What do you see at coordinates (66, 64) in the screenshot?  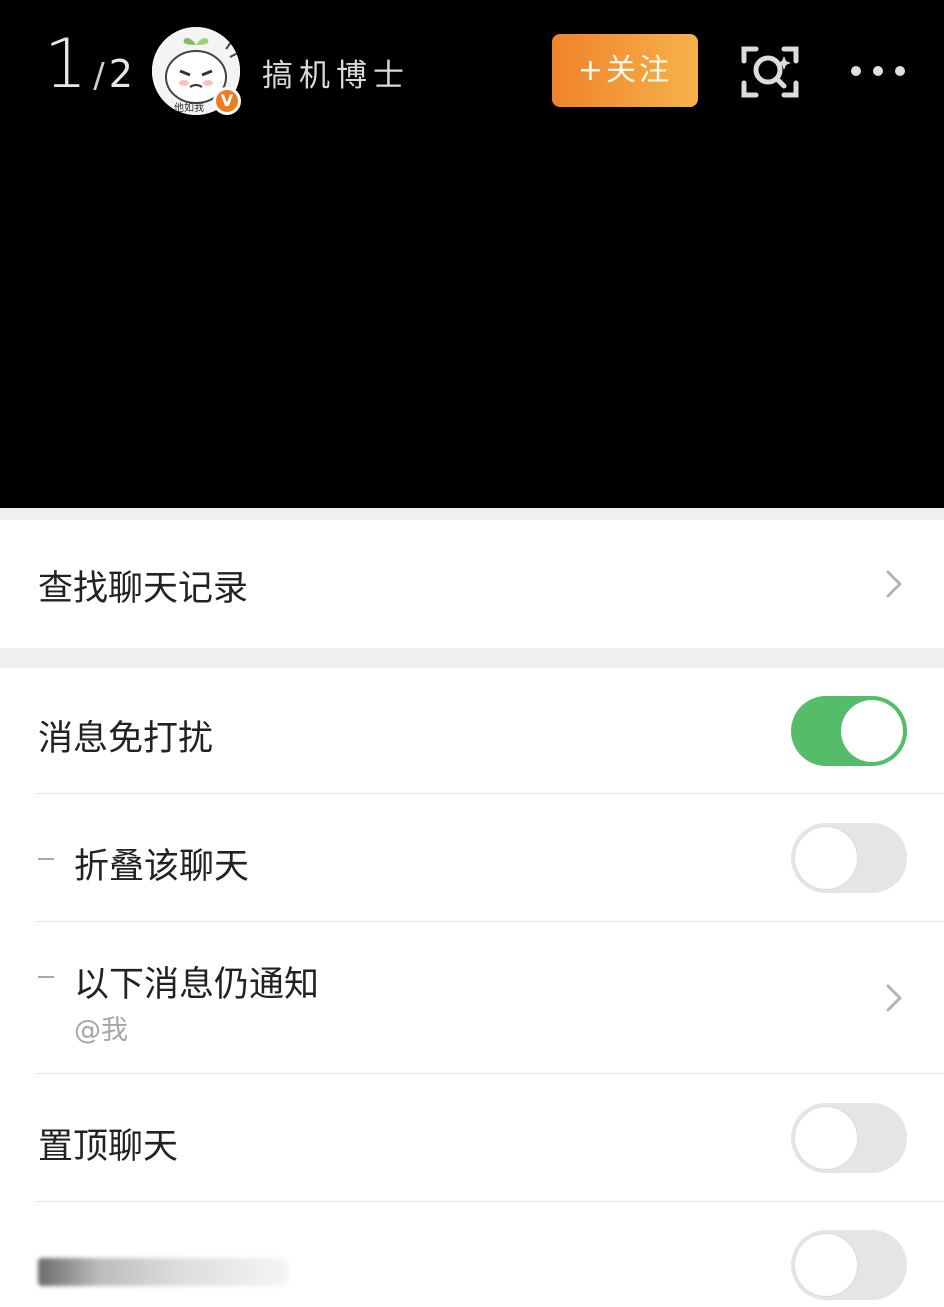 I see `counter-current: 1` at bounding box center [66, 64].